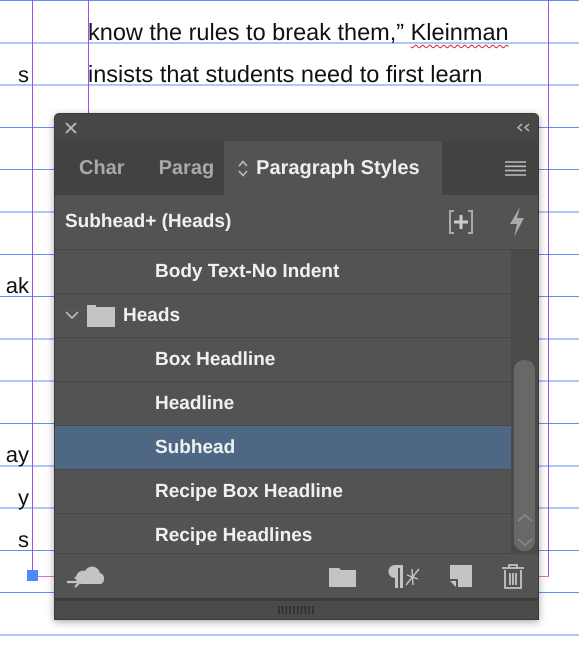 The width and height of the screenshot is (579, 671). I want to click on body-text-fragment: ay, so click(17, 455).